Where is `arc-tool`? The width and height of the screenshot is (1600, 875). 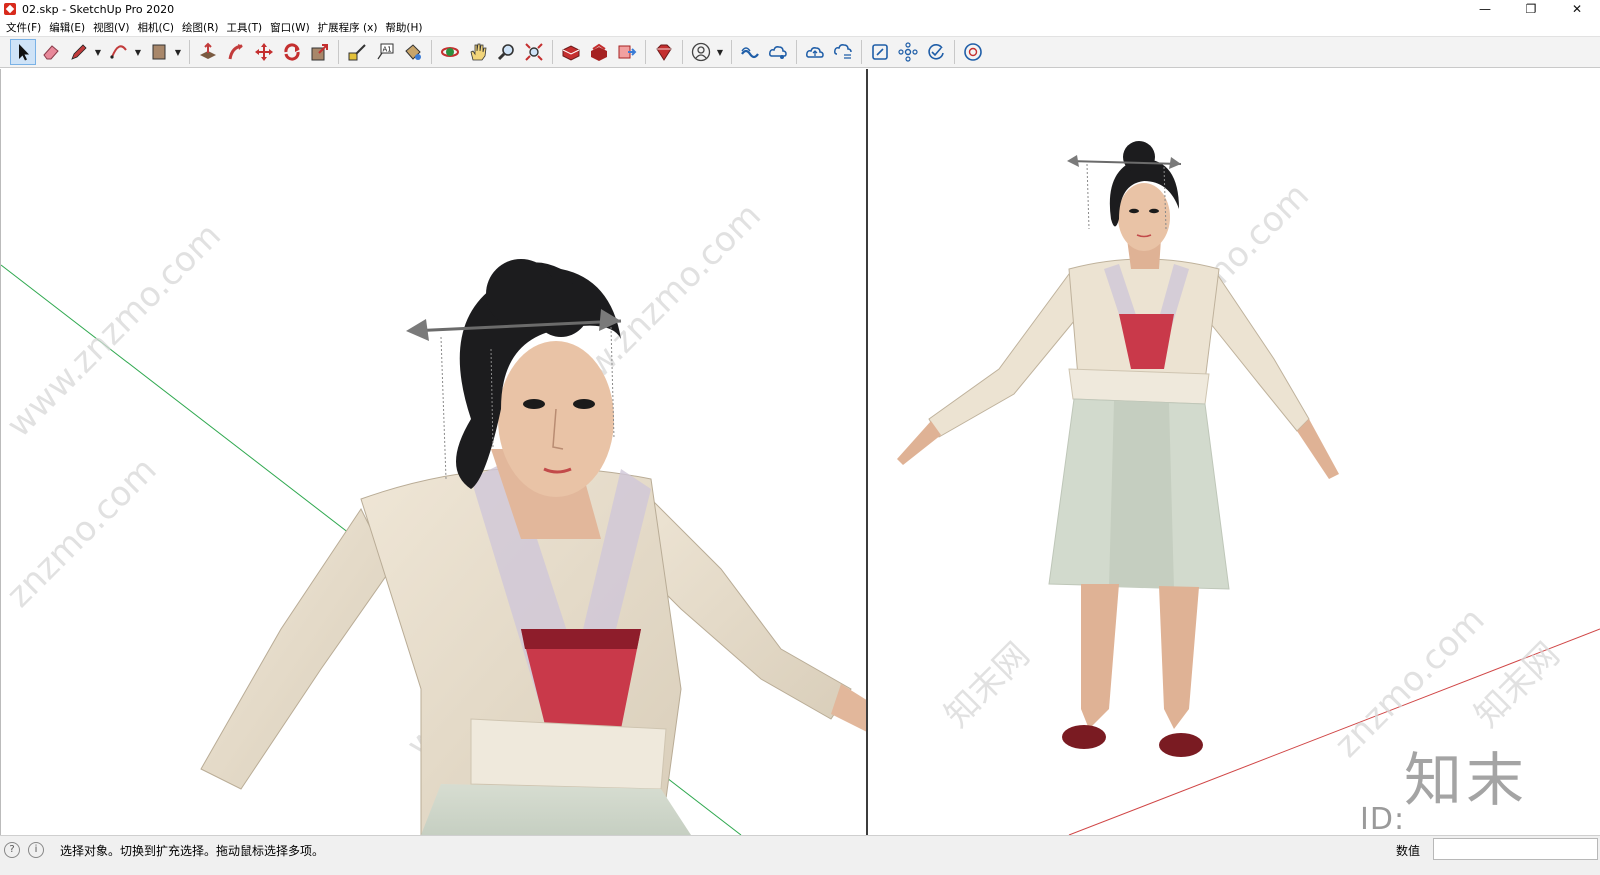 arc-tool is located at coordinates (119, 52).